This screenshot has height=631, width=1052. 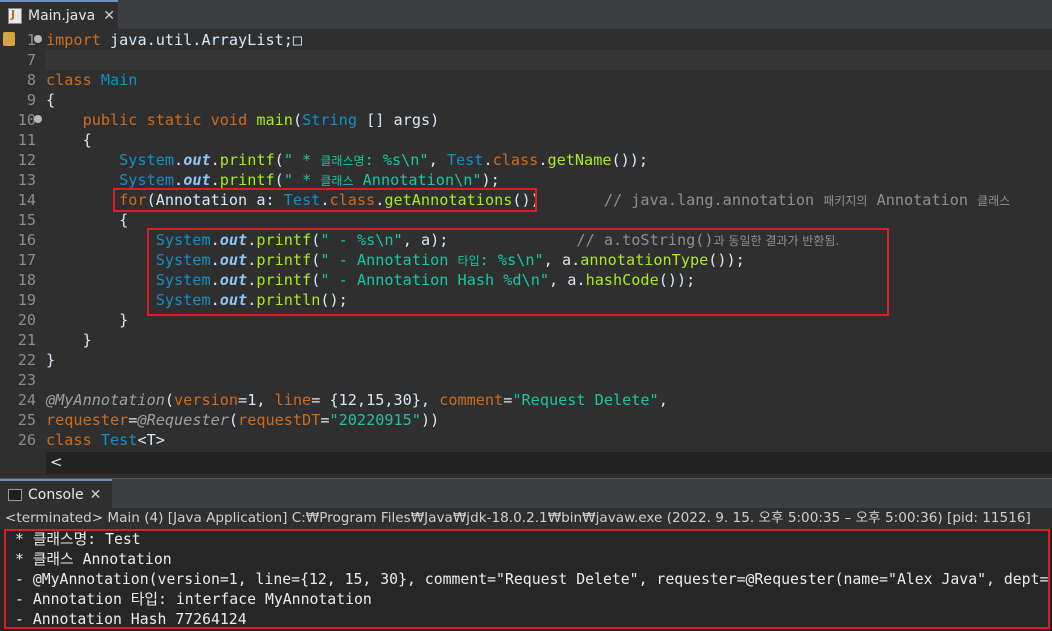 What do you see at coordinates (26, 440) in the screenshot?
I see `line-number: 26` at bounding box center [26, 440].